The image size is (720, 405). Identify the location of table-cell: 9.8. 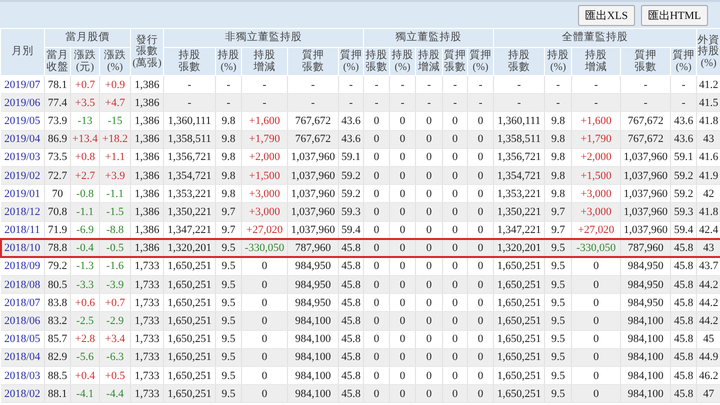
(558, 139).